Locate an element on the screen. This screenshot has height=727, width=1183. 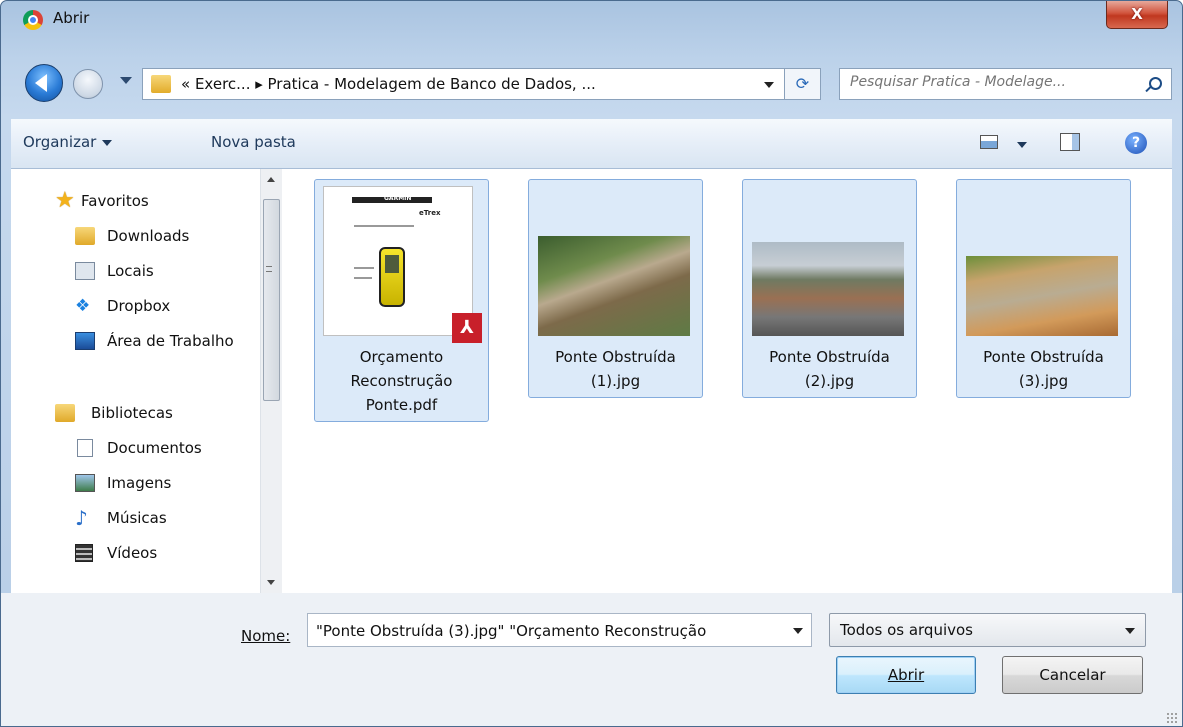
organize-label: Organizar is located at coordinates (60, 142).